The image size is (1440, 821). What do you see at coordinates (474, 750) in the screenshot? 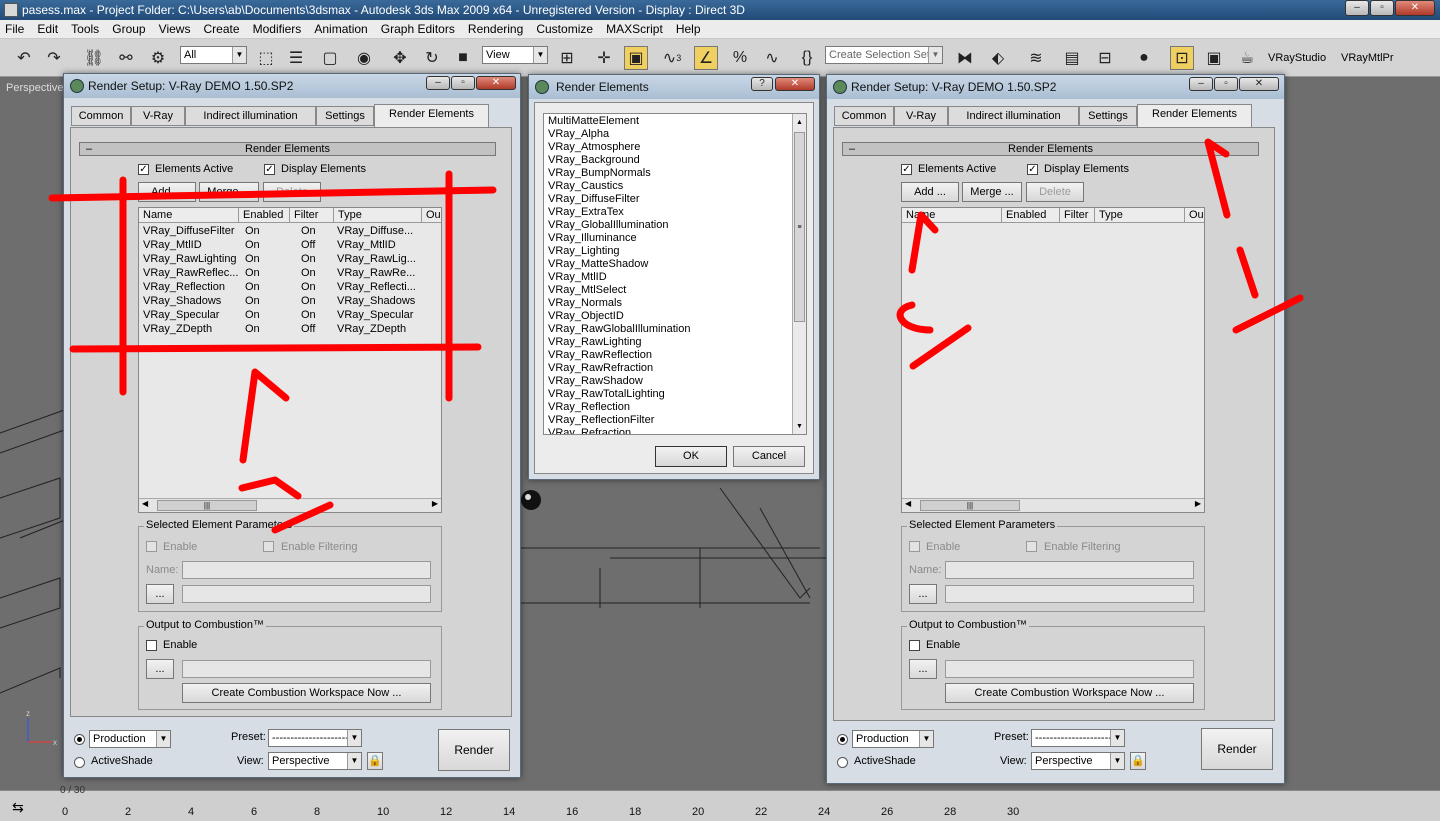
I see `render-button: Render` at bounding box center [474, 750].